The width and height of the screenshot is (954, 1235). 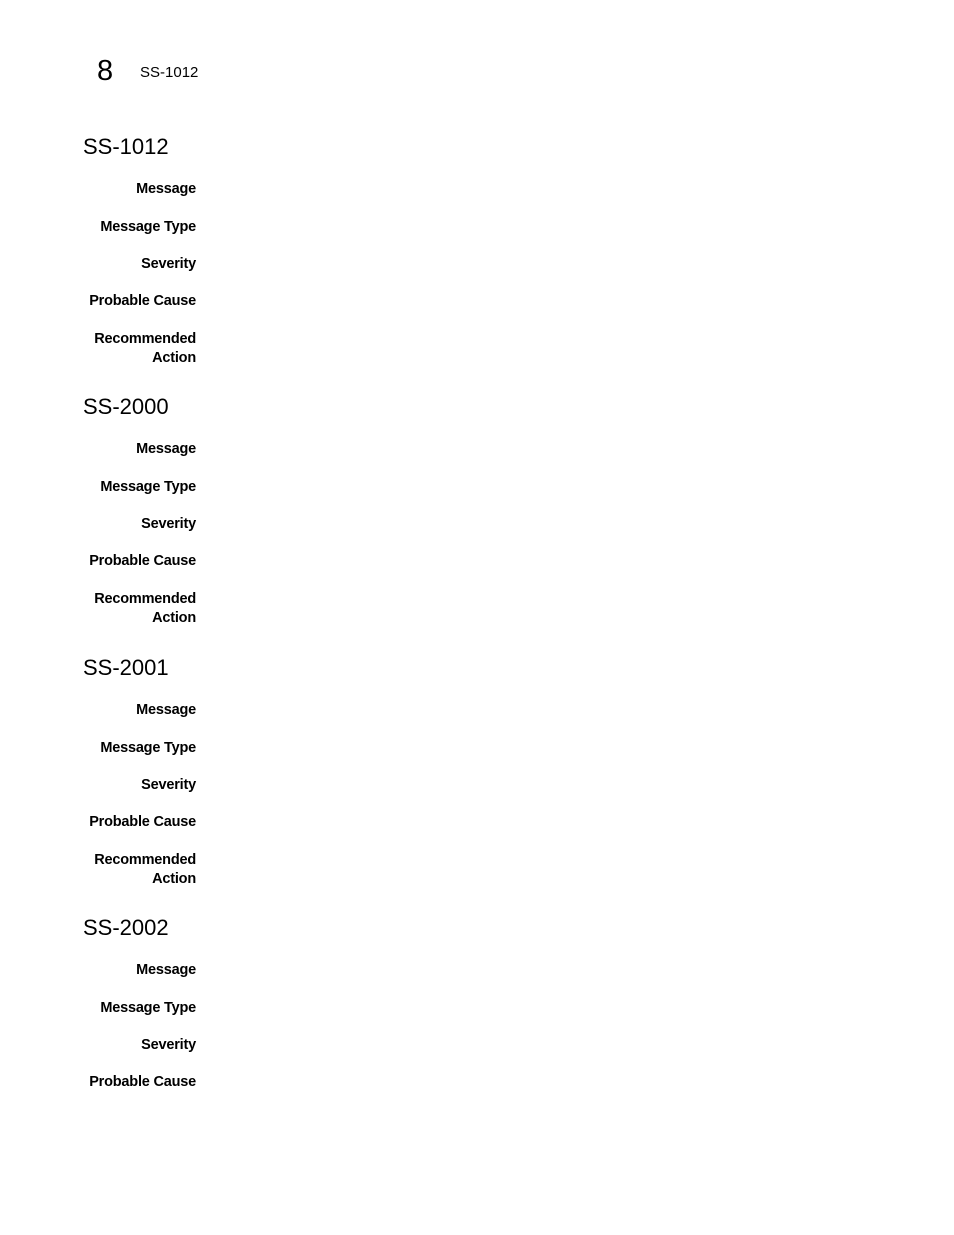 I want to click on section-title: SS-1012, so click(x=126, y=146).